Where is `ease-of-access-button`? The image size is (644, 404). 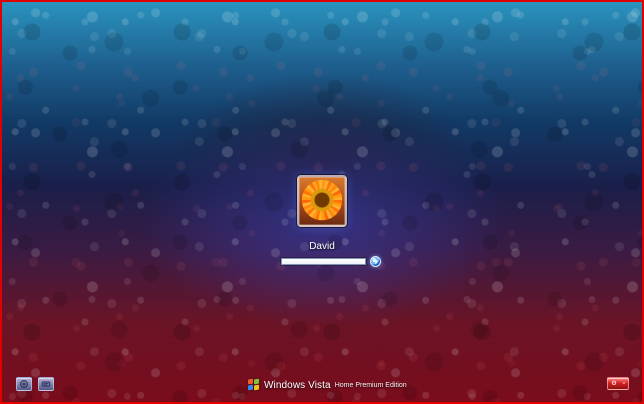
ease-of-access-button is located at coordinates (24, 384).